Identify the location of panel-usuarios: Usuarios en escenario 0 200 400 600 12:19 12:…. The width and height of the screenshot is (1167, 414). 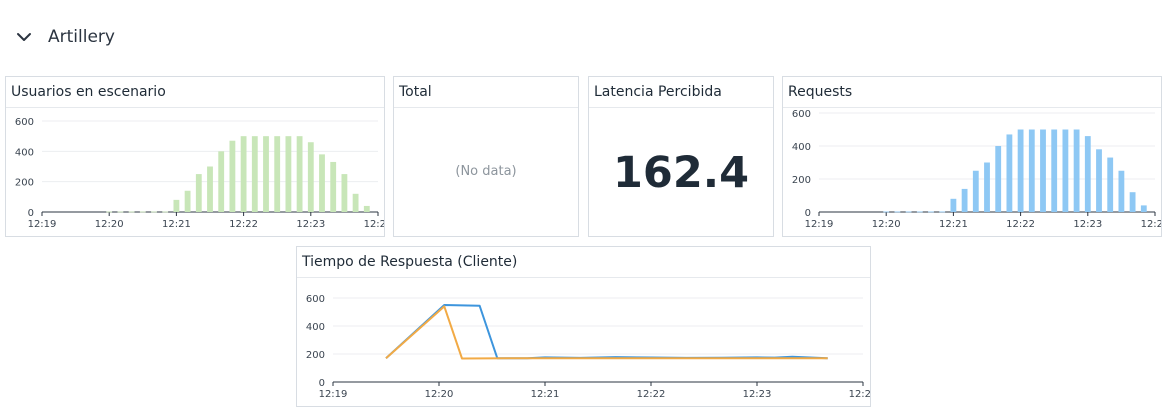
(199, 156).